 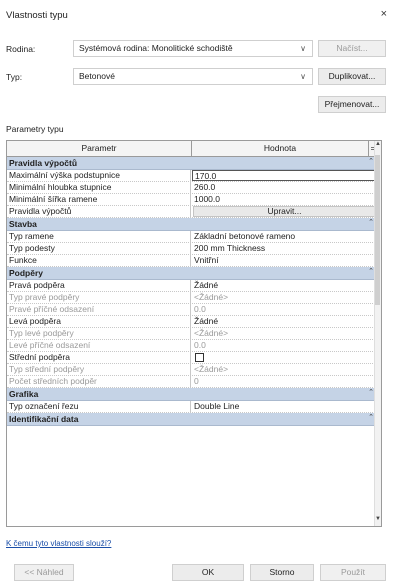 I want to click on grid-row: Pravá podpěra Žádné, so click(x=192, y=286).